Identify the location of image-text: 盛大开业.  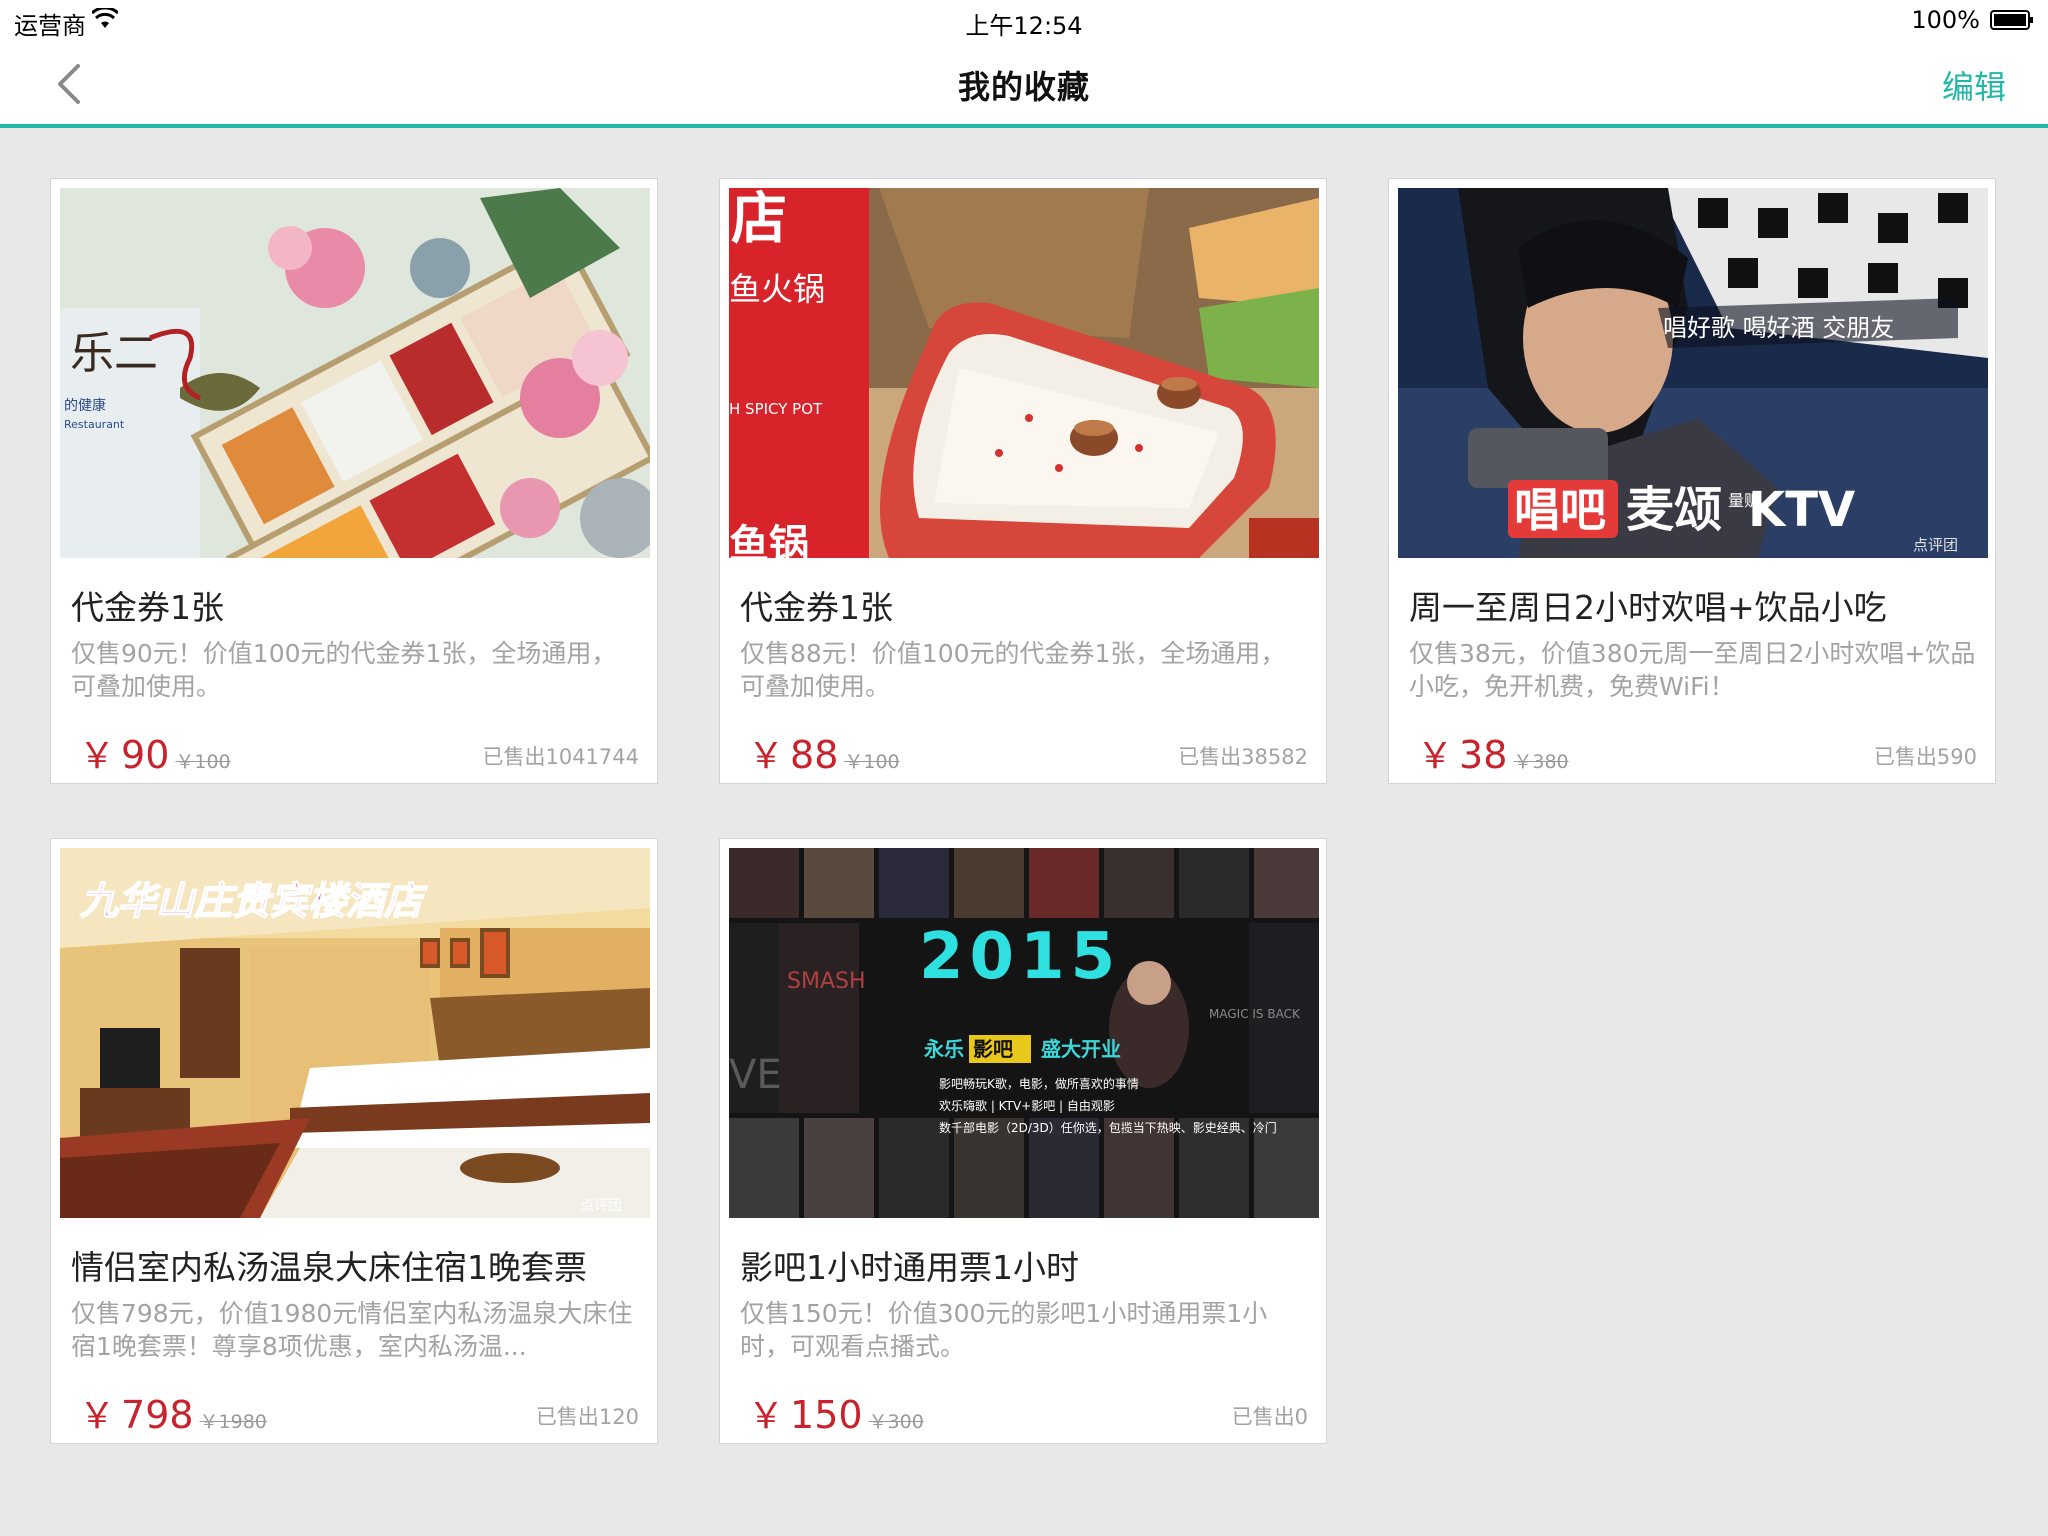
(1081, 1049).